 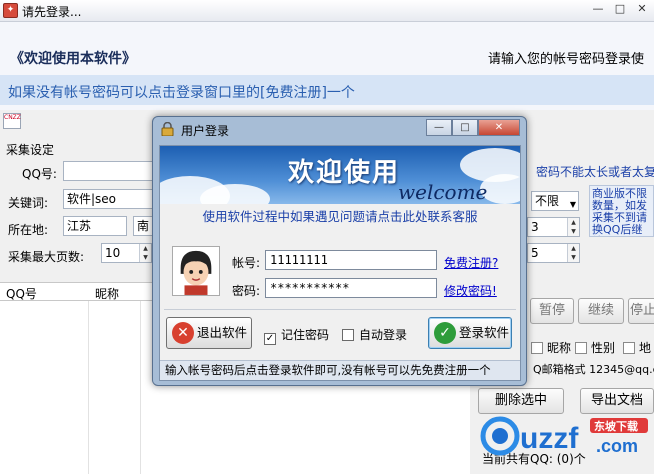 I want to click on qq-input, so click(x=109, y=171).